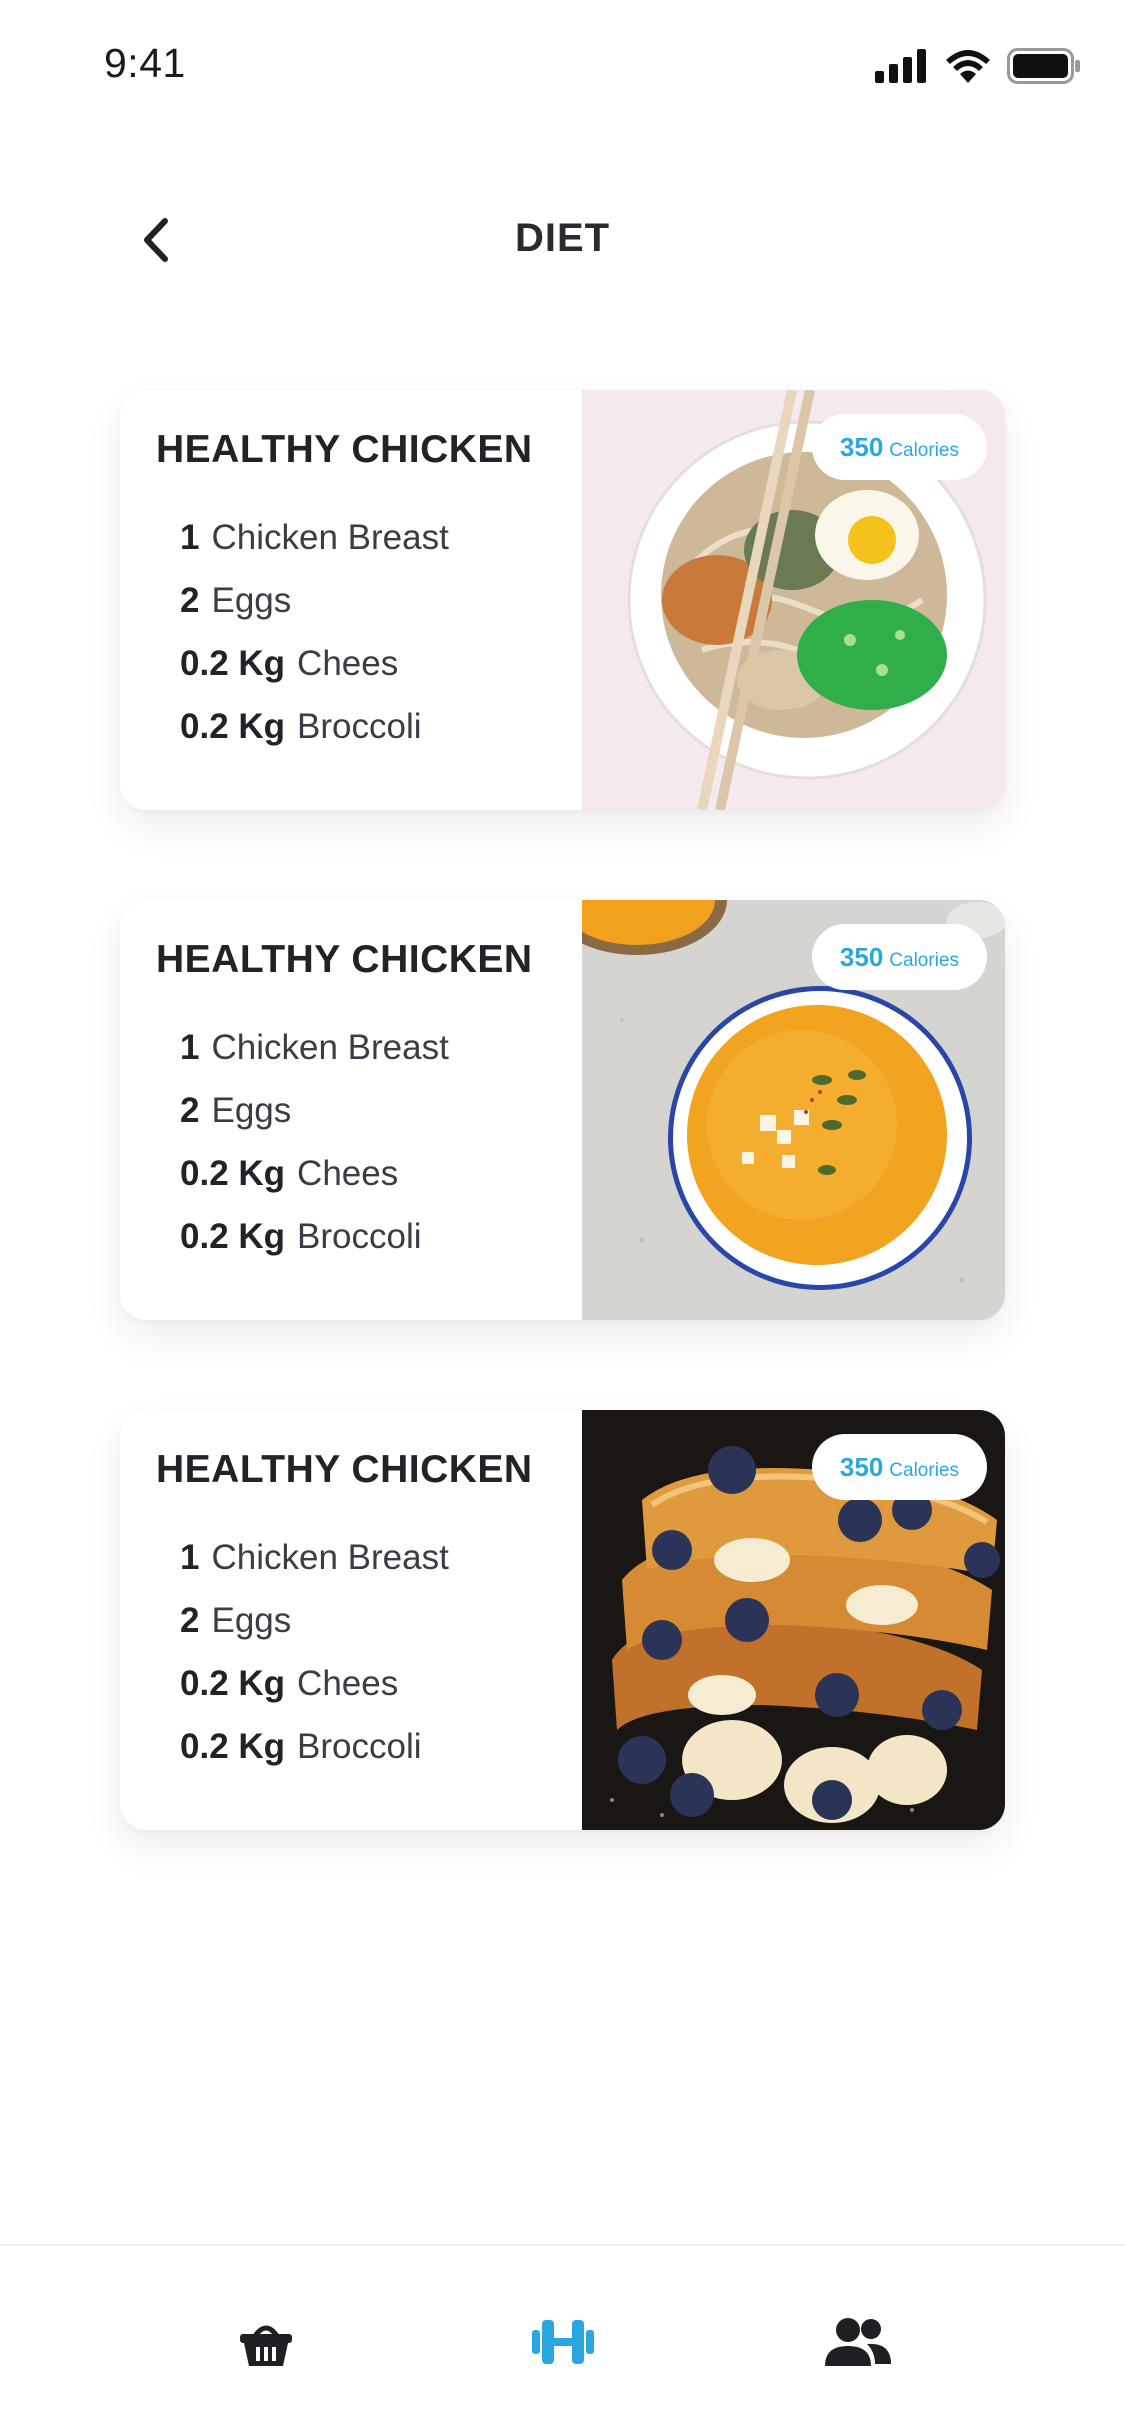  Describe the element at coordinates (266, 2345) in the screenshot. I see `basket-icon` at that location.